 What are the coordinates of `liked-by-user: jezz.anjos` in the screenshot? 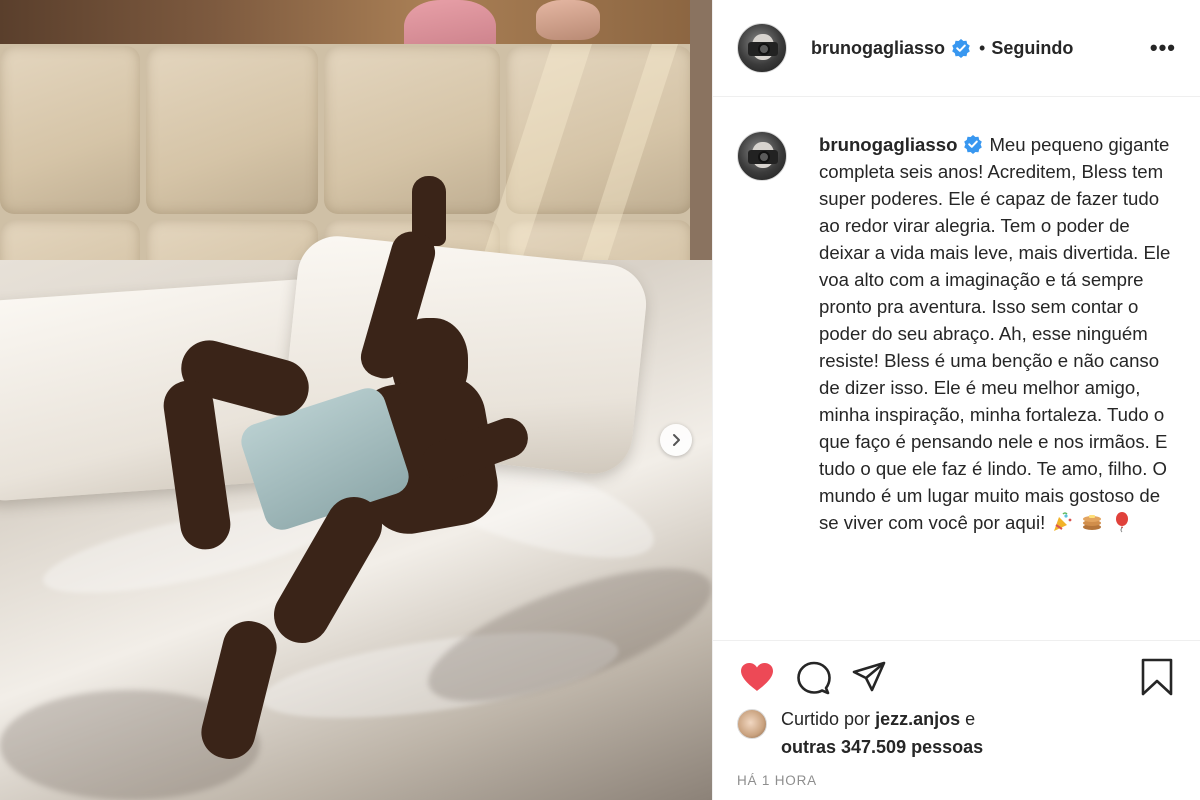 It's located at (917, 719).